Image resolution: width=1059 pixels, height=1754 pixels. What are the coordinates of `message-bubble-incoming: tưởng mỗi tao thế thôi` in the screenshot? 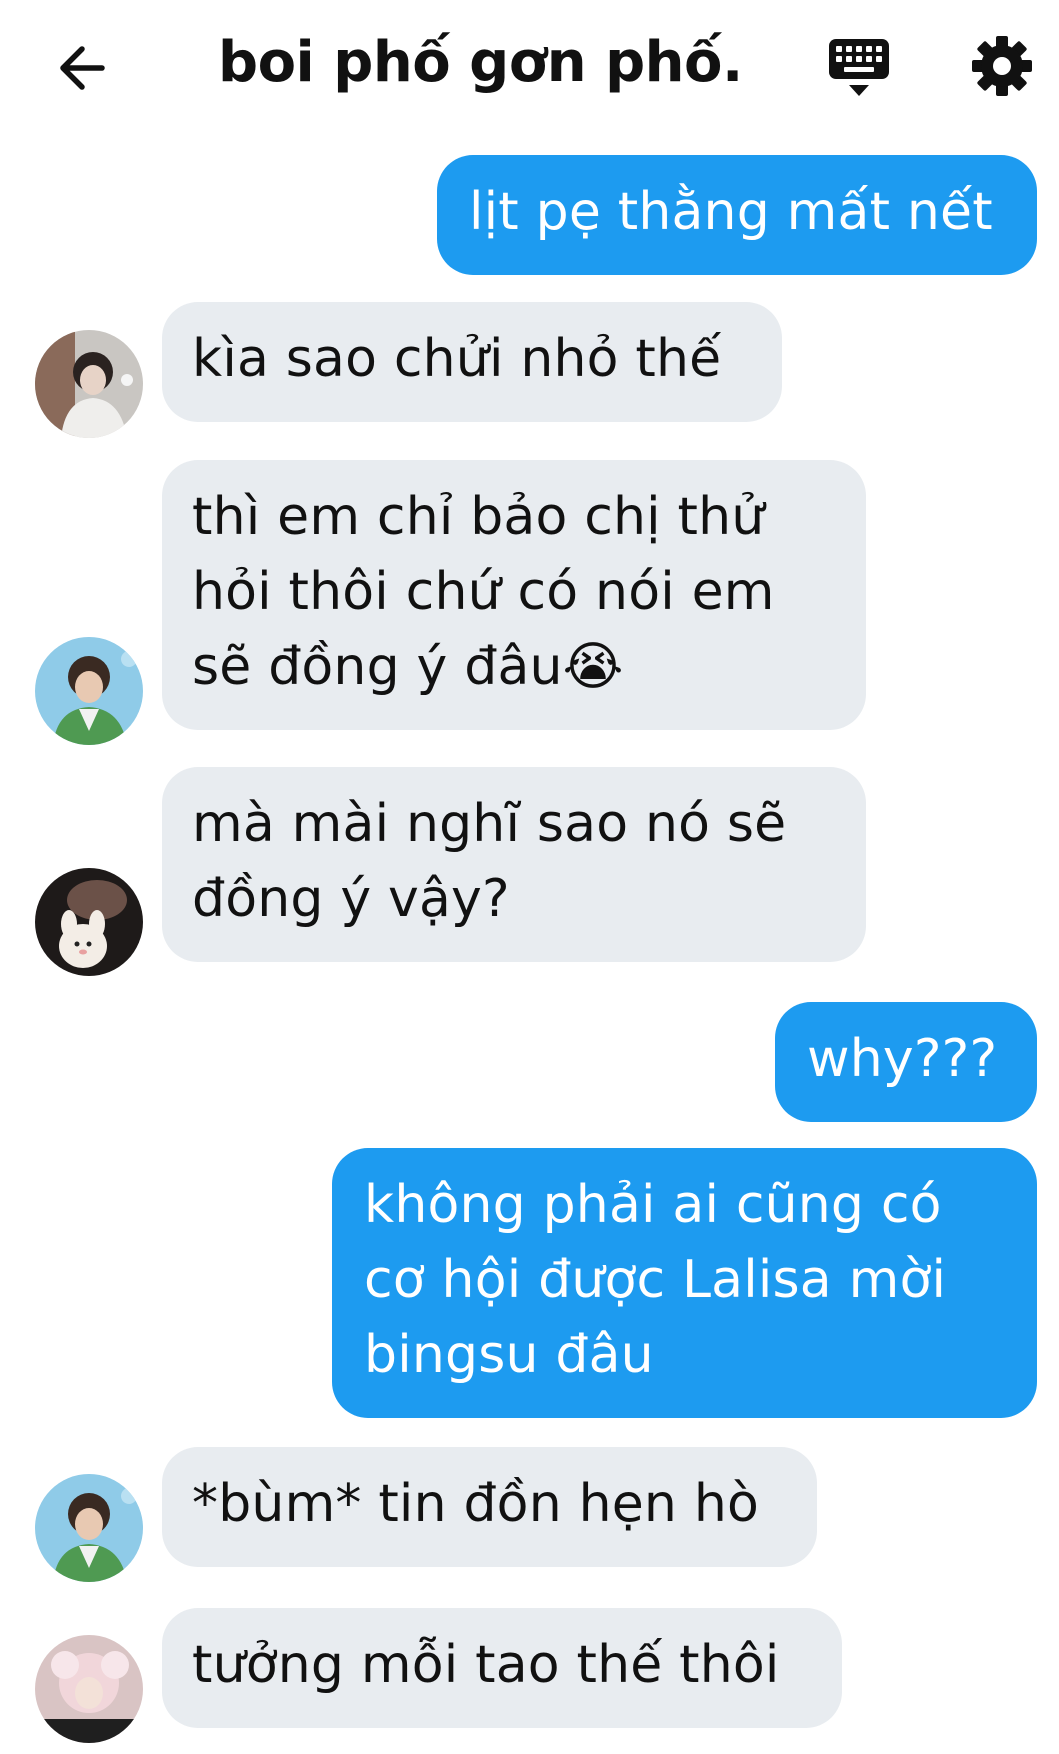 It's located at (502, 1668).